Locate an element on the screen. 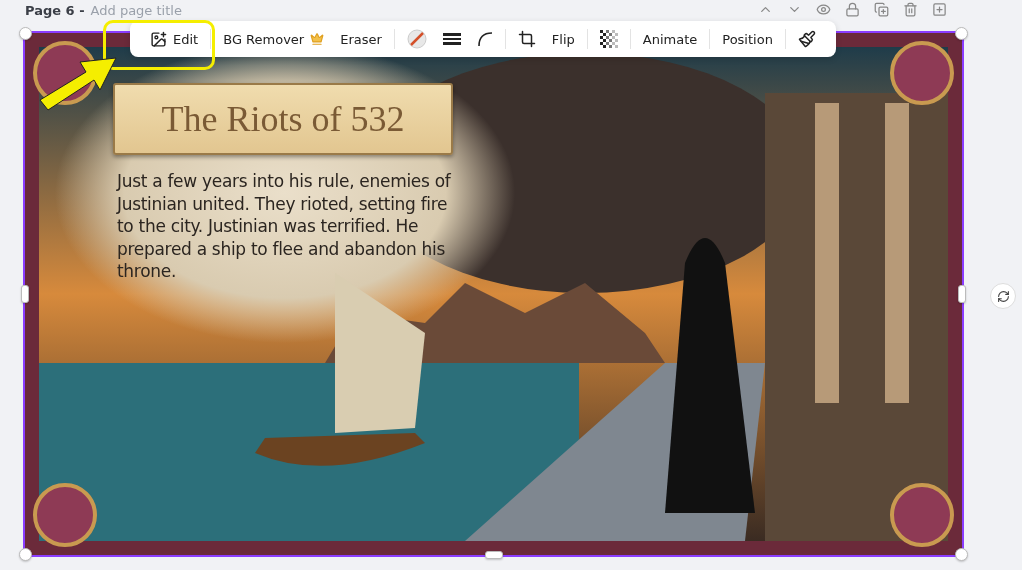 The height and width of the screenshot is (570, 1022). toolbar-button: Animate is located at coordinates (670, 39).